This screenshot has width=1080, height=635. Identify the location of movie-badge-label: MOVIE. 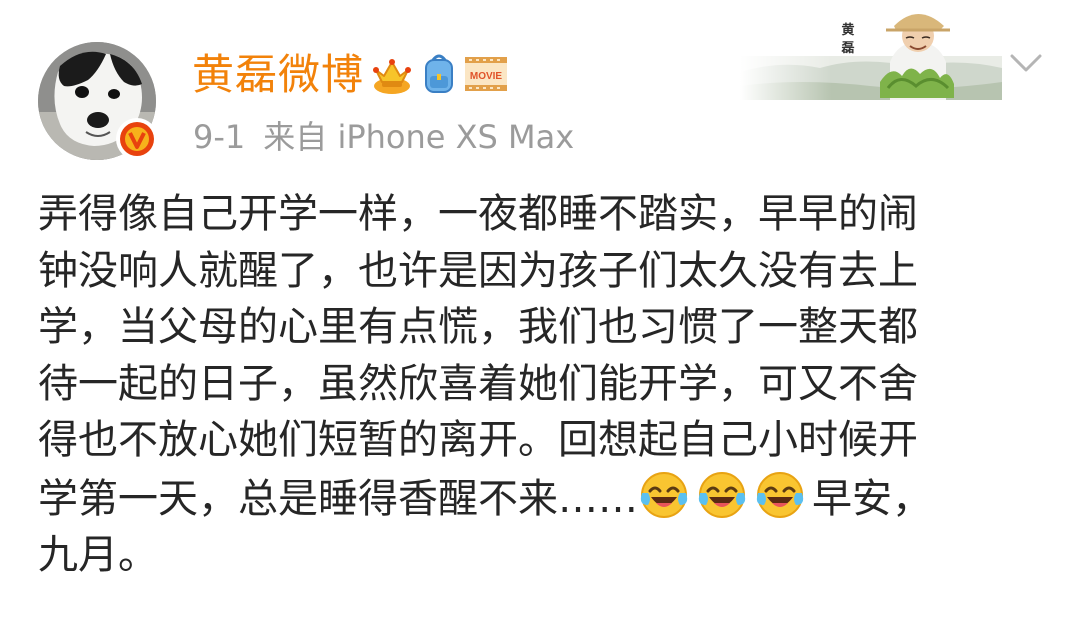
(486, 76).